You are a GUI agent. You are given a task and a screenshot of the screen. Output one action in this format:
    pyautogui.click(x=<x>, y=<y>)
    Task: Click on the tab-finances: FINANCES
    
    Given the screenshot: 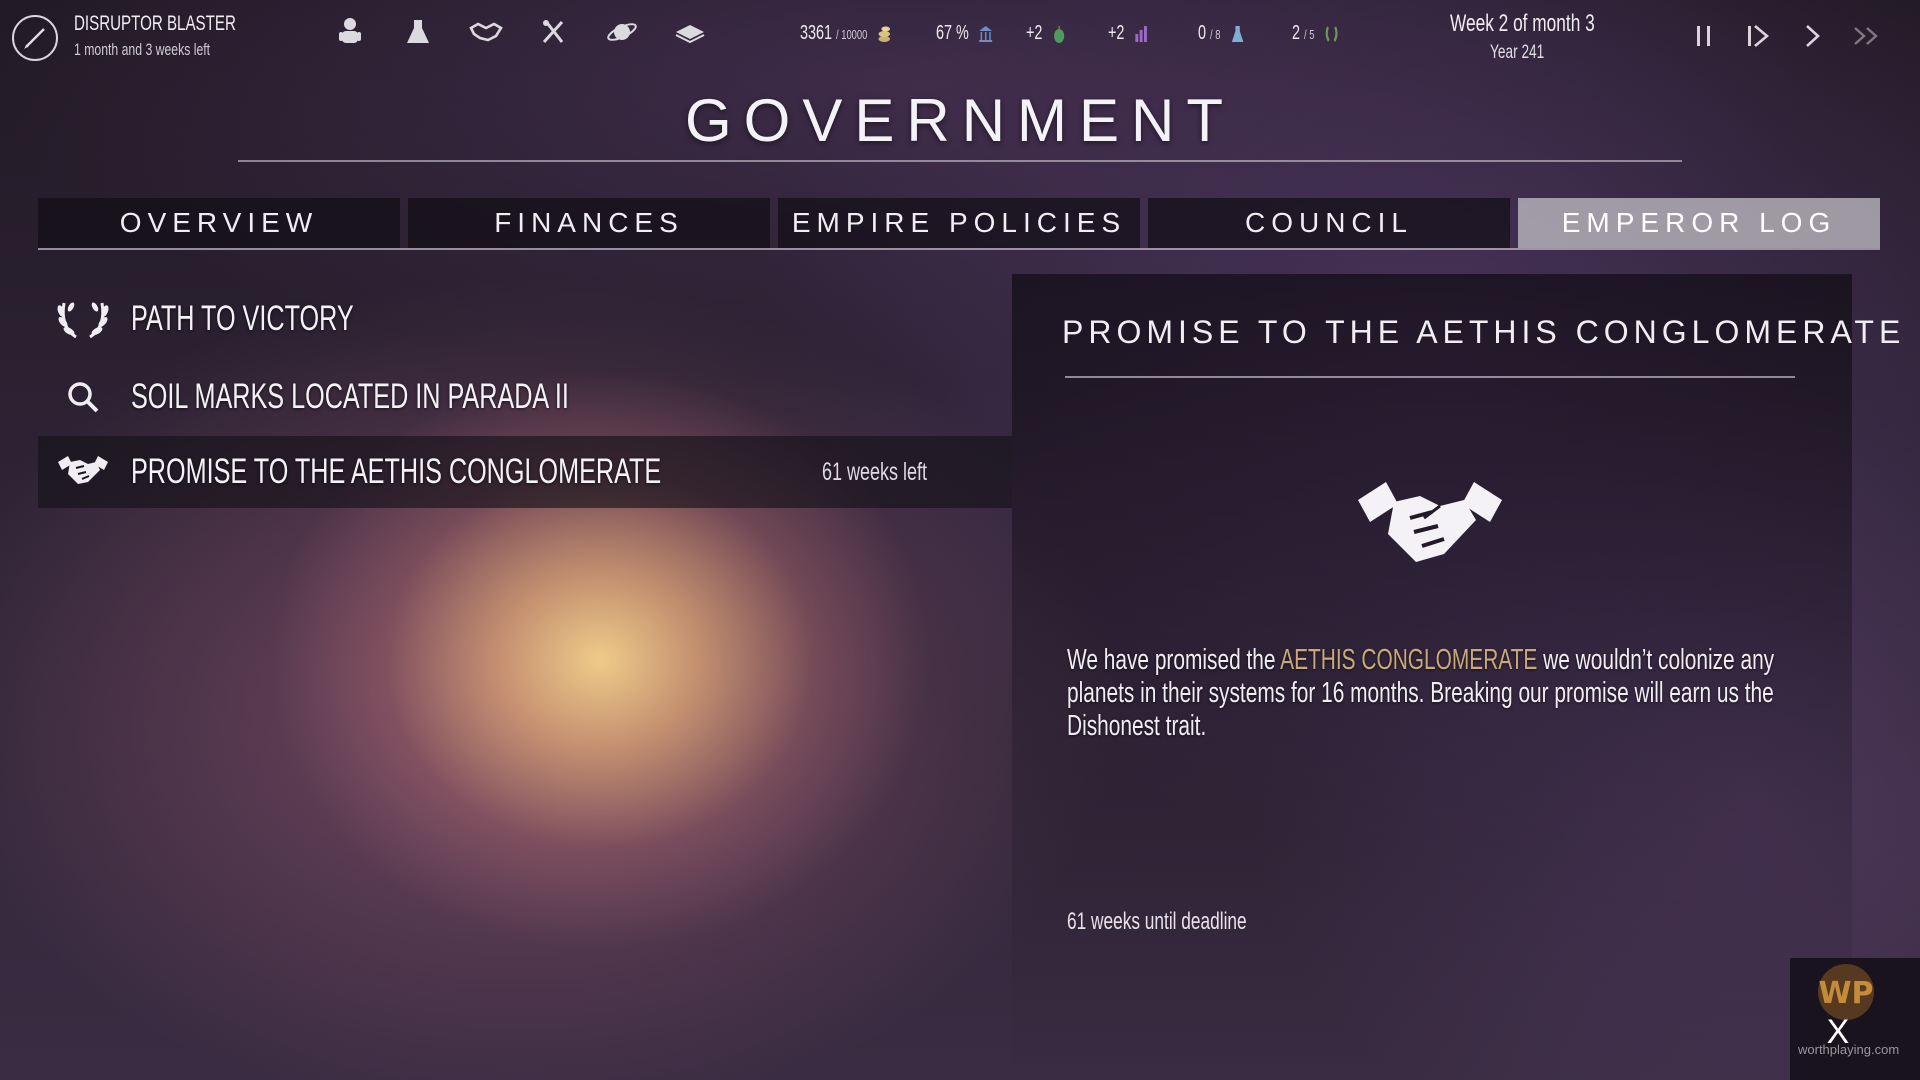 What is the action you would take?
    pyautogui.click(x=589, y=223)
    